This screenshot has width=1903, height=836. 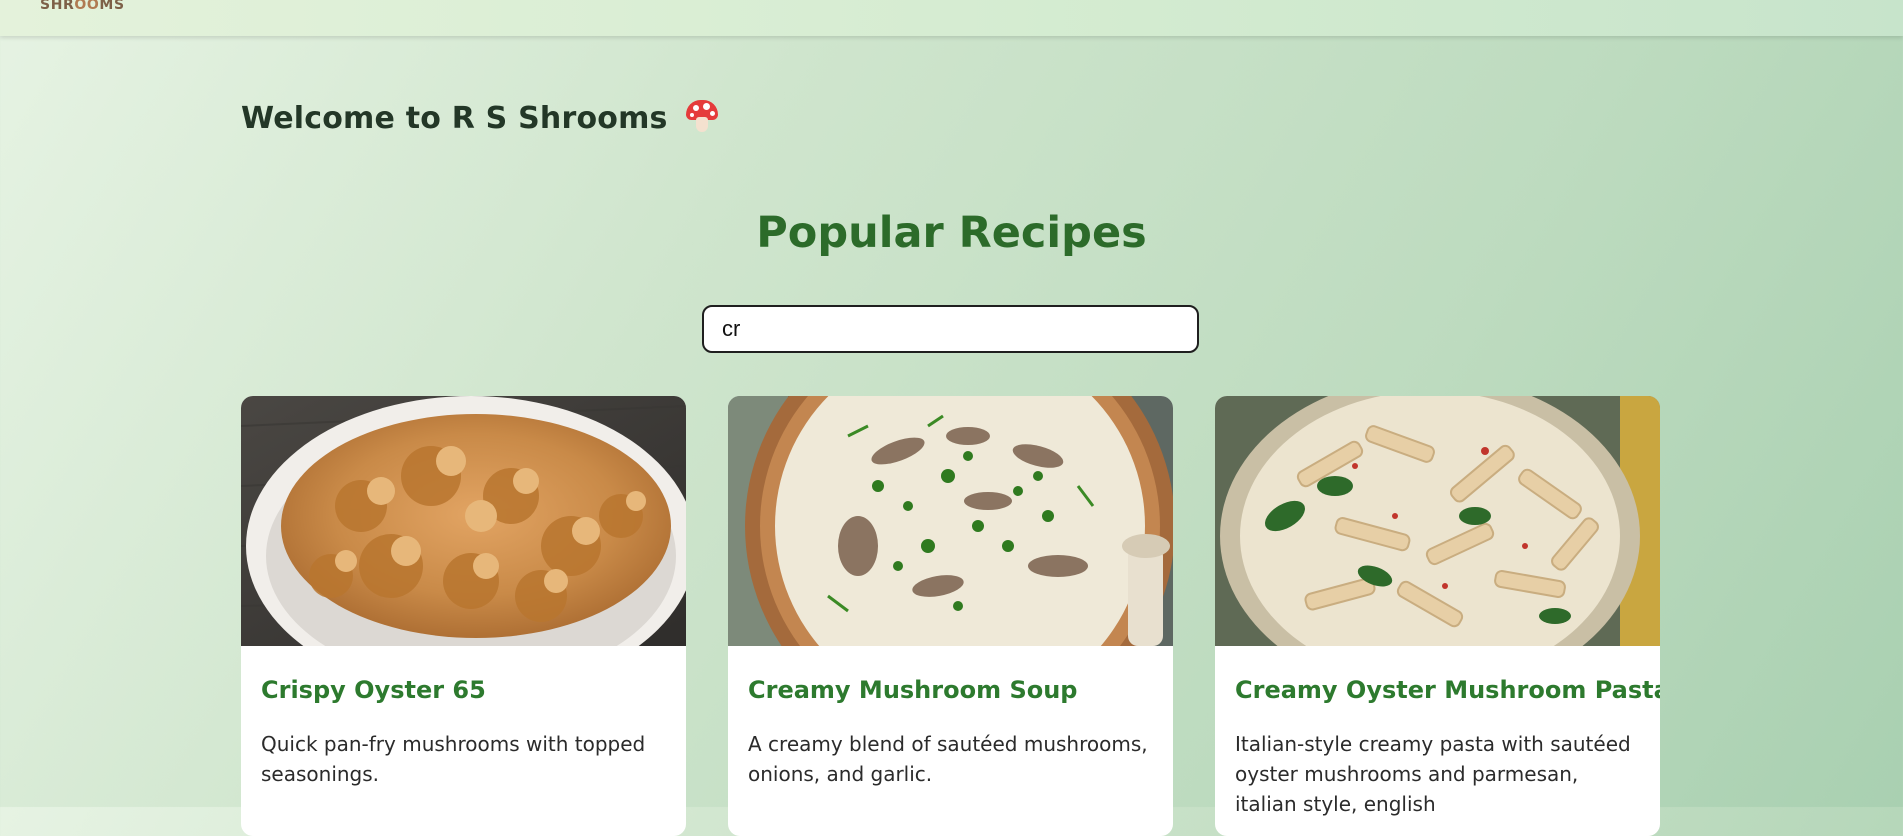 What do you see at coordinates (1437, 521) in the screenshot?
I see `mushroom-pasta-photo` at bounding box center [1437, 521].